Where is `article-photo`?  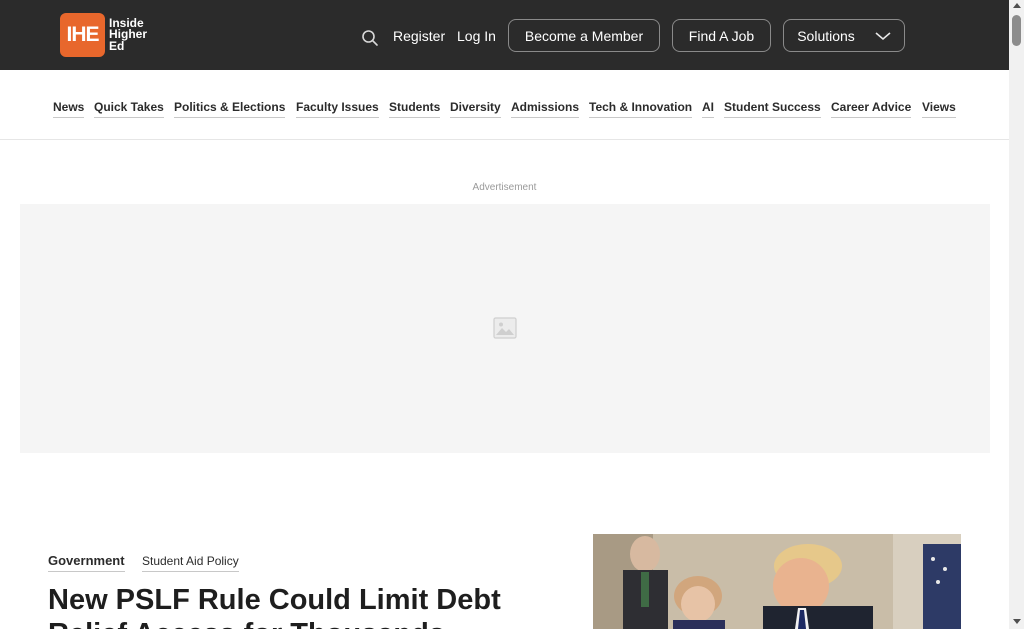 article-photo is located at coordinates (777, 581).